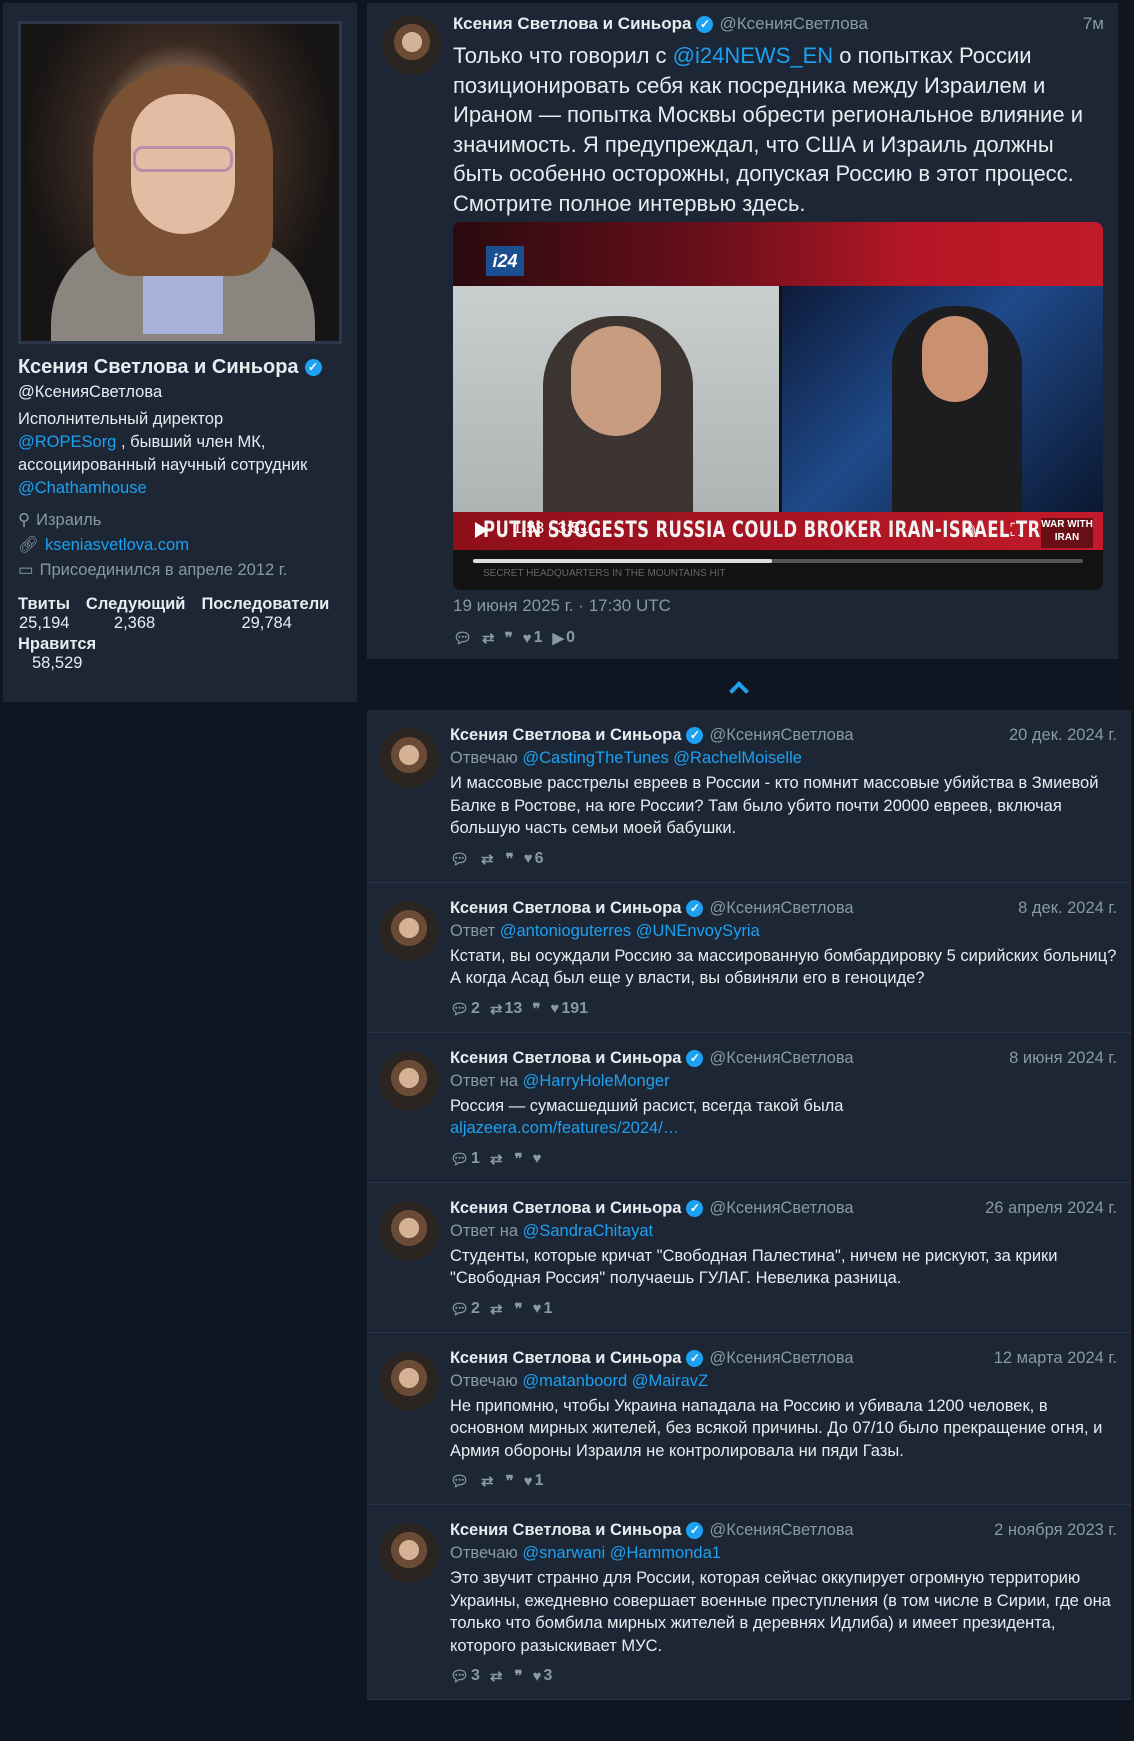  I want to click on tweet-time: 20 дек. 2024 г., so click(1063, 735).